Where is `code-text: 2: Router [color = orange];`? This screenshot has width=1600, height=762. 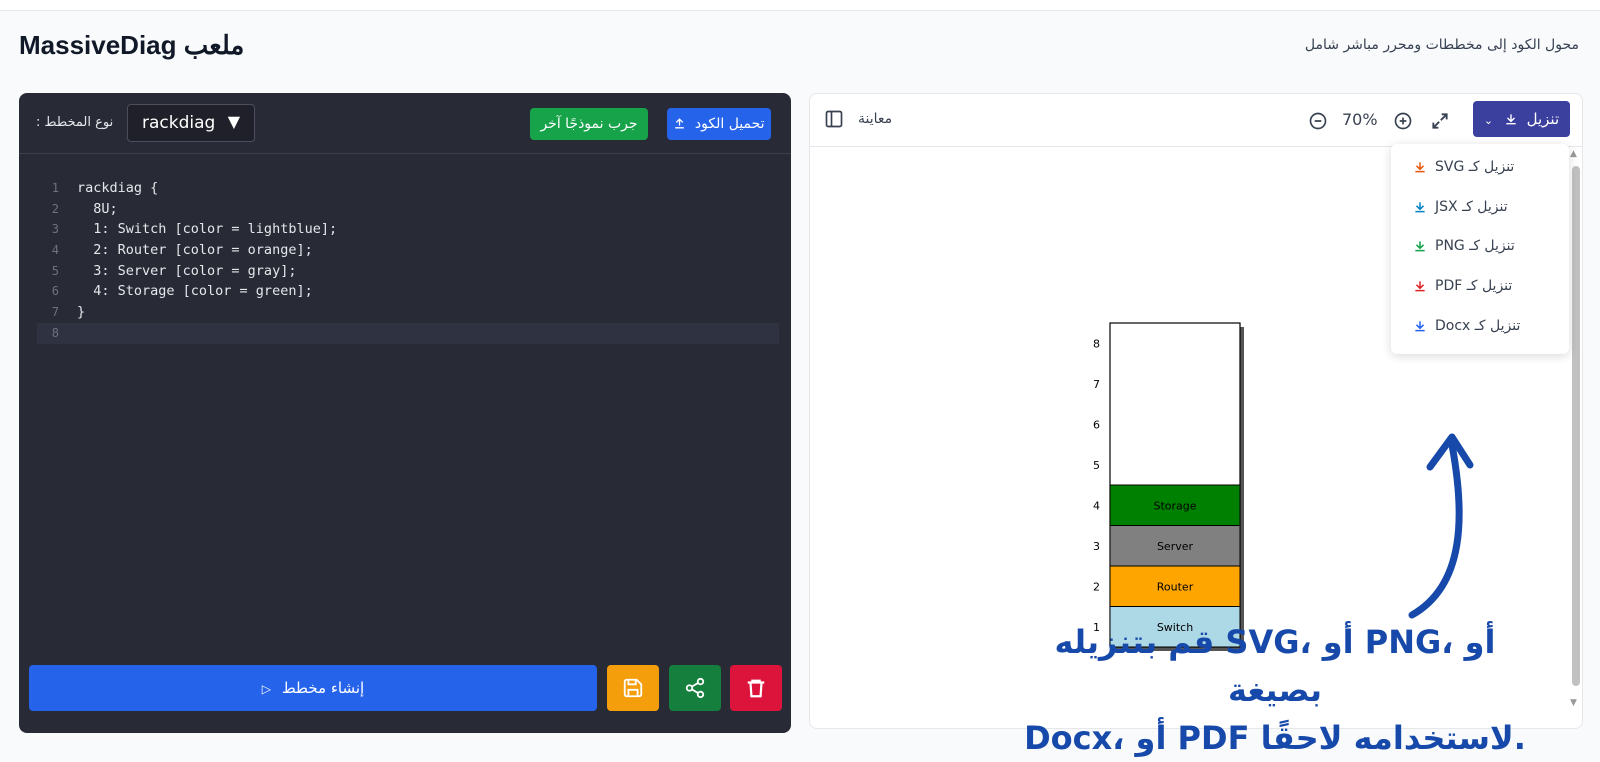 code-text: 2: Router [color = orange]; is located at coordinates (195, 250).